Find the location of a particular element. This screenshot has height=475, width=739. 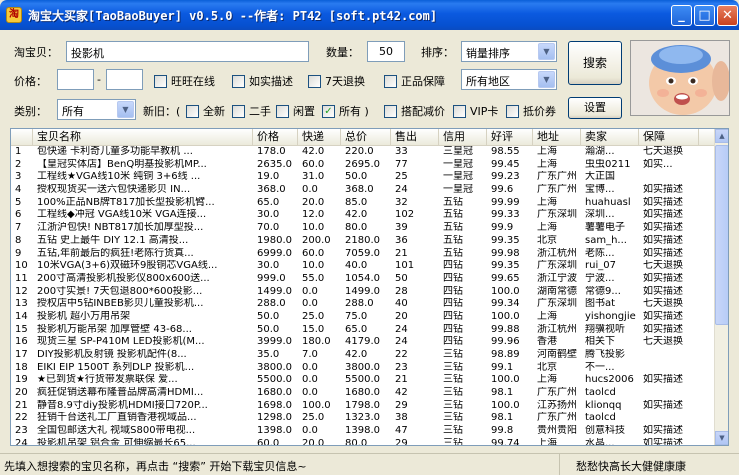

column-header-6: 信用 is located at coordinates (463, 137).